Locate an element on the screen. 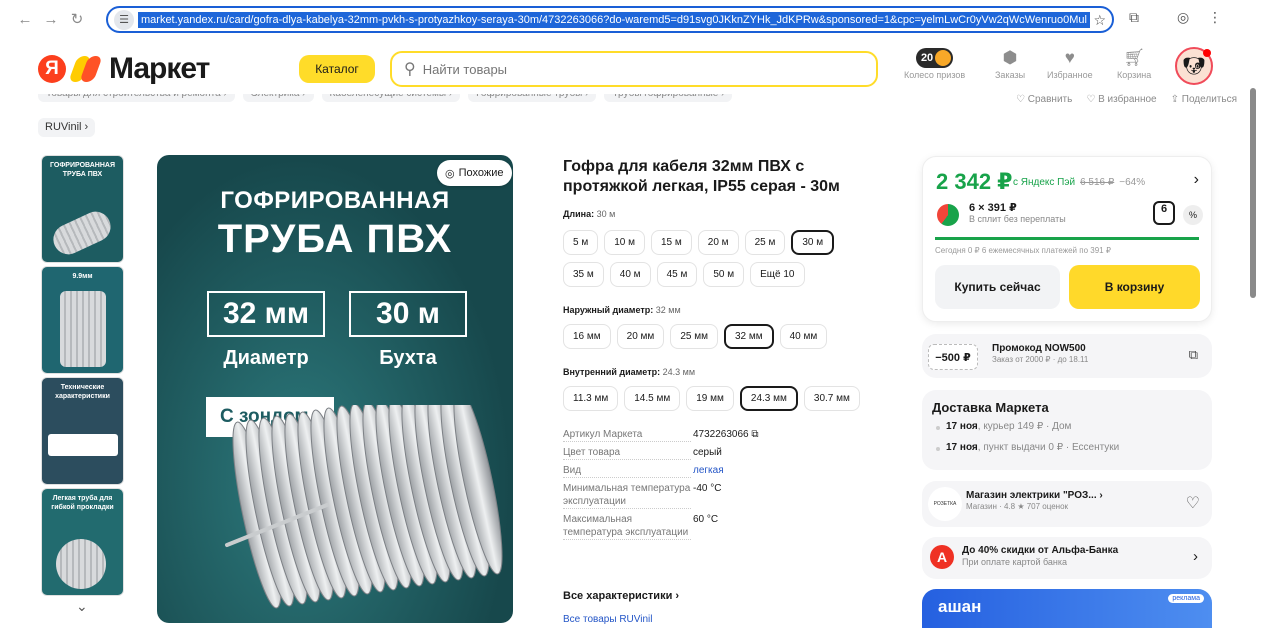 The image size is (1263, 628). back-arrow-icon: ← is located at coordinates (25, 19).